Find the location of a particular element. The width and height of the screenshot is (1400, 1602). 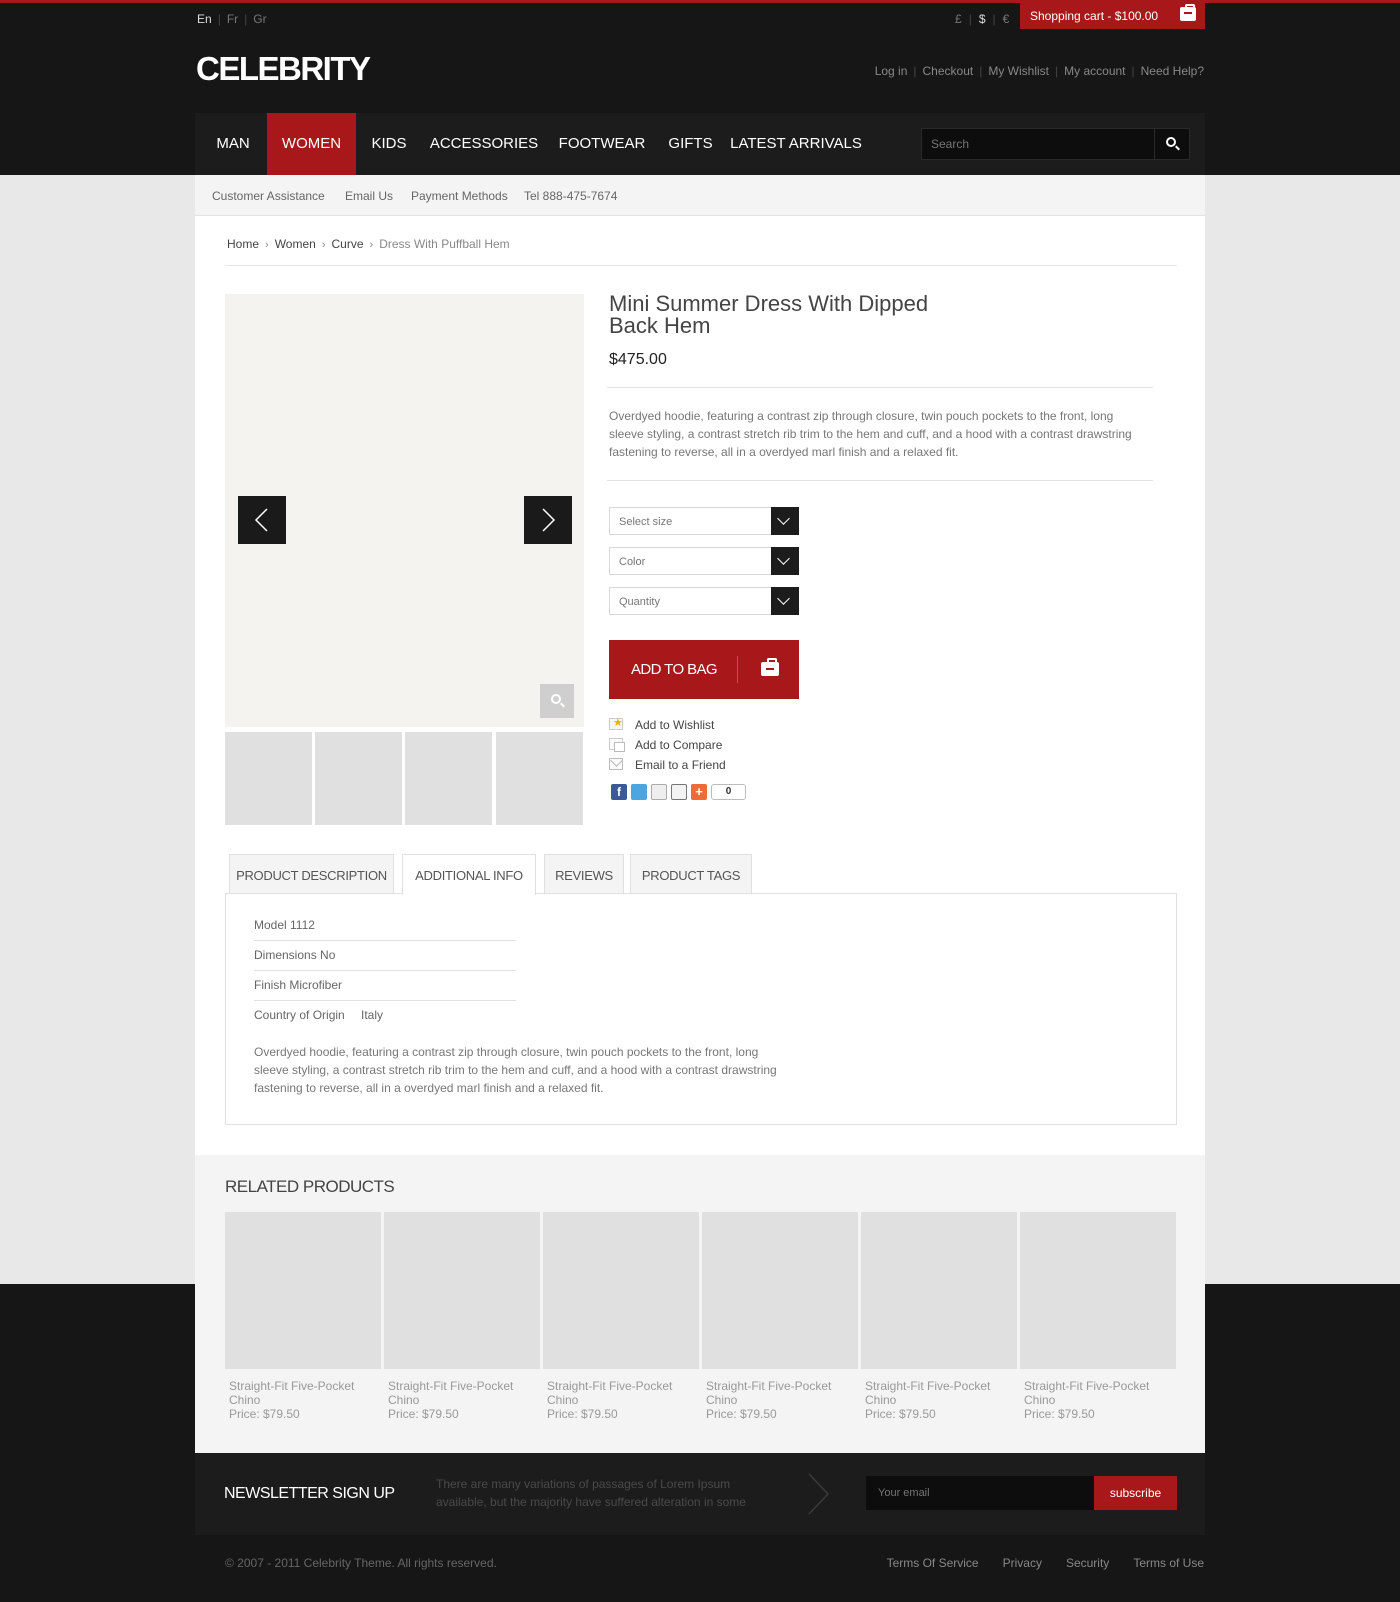

share-count: 0 is located at coordinates (728, 792).